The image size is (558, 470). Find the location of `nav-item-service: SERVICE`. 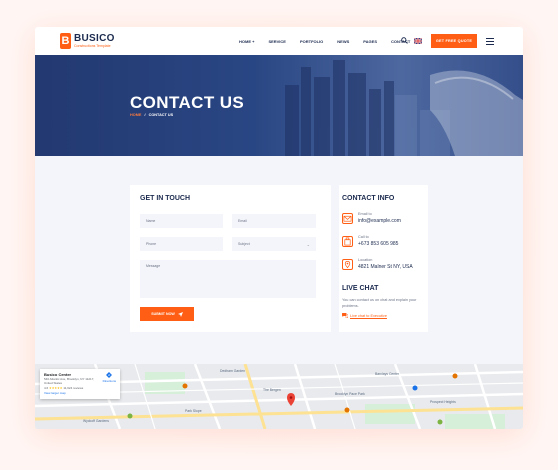

nav-item-service: SERVICE is located at coordinates (277, 41).